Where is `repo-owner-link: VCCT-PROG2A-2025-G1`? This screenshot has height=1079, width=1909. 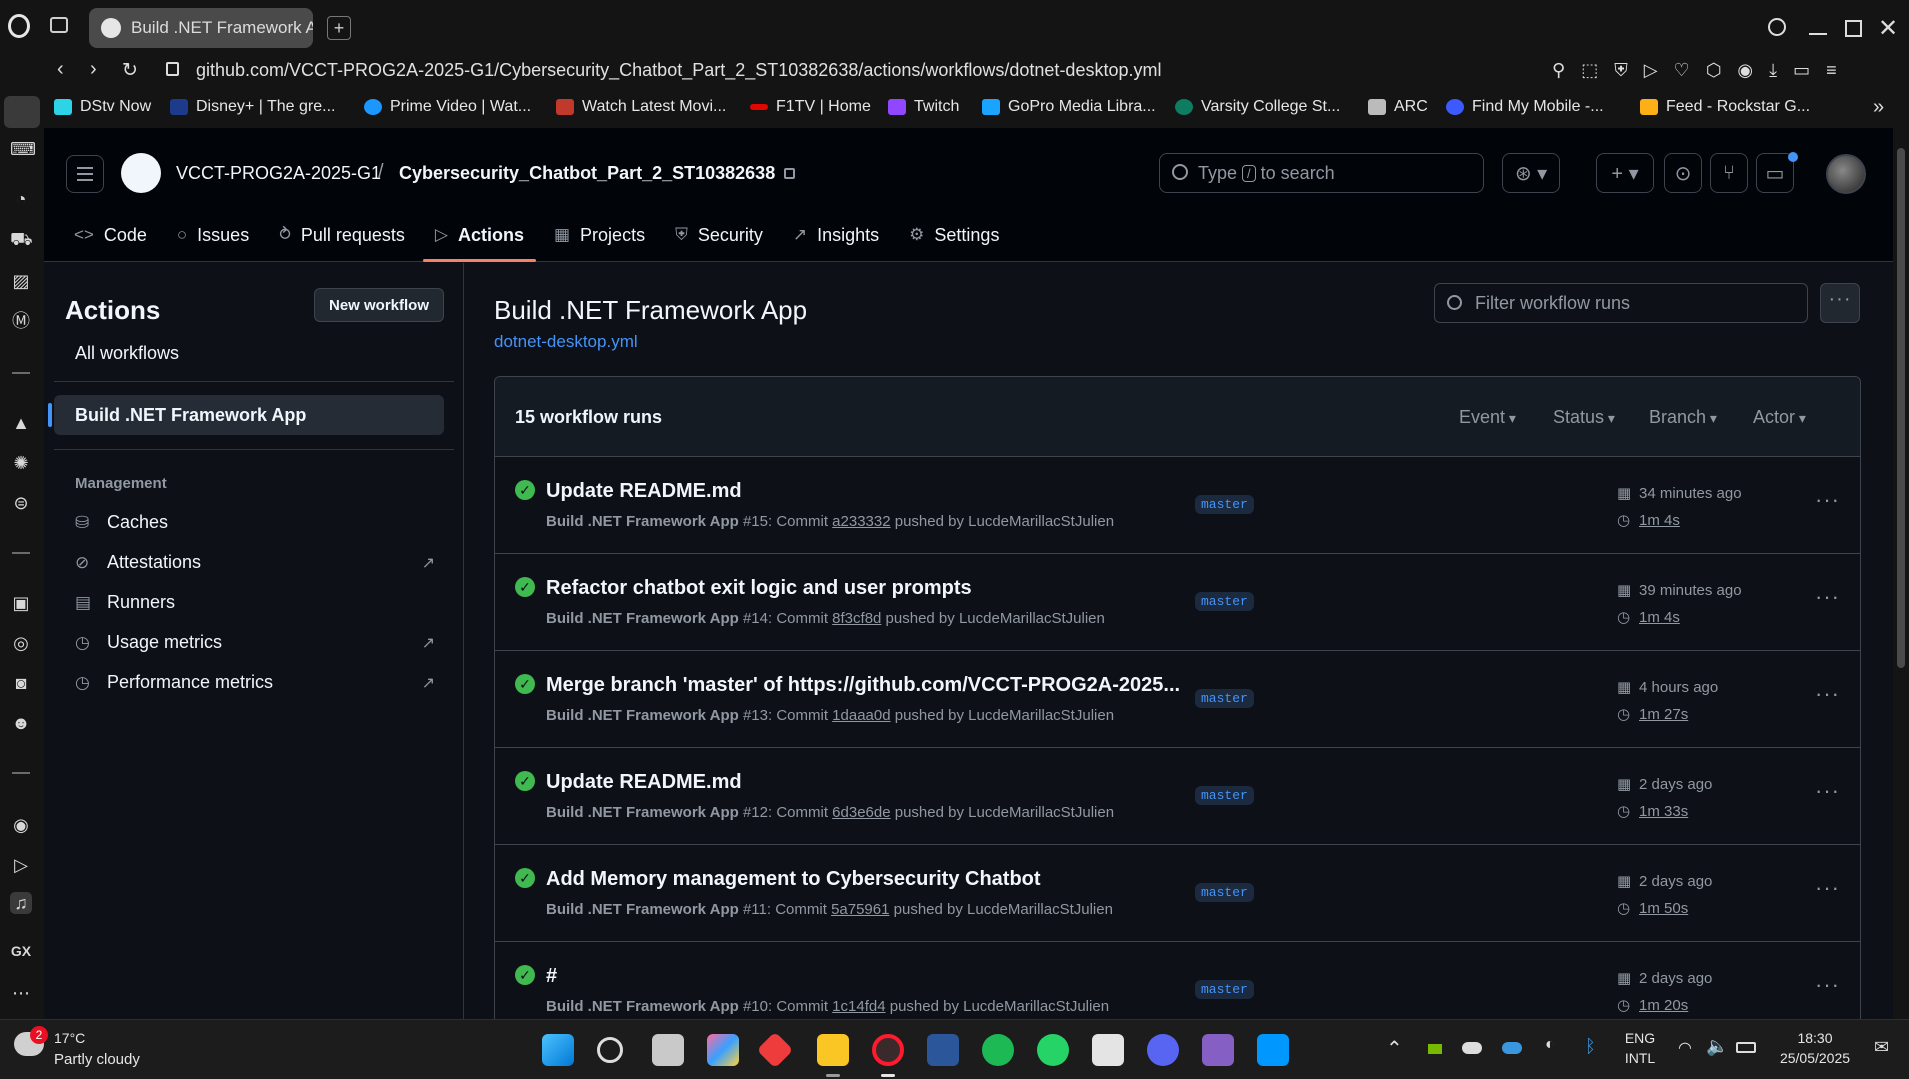
repo-owner-link: VCCT-PROG2A-2025-G1 is located at coordinates (278, 173).